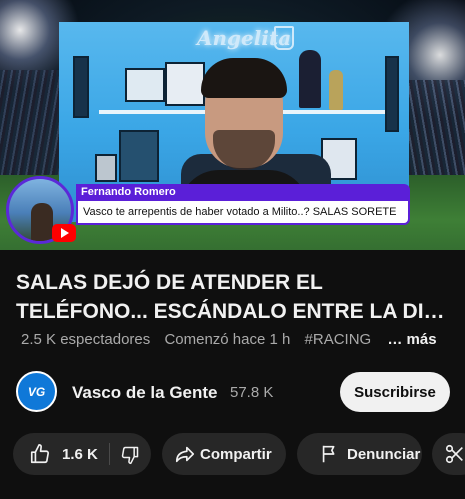 Image resolution: width=465 pixels, height=499 pixels. I want to click on thumbs-up-icon, so click(40, 454).